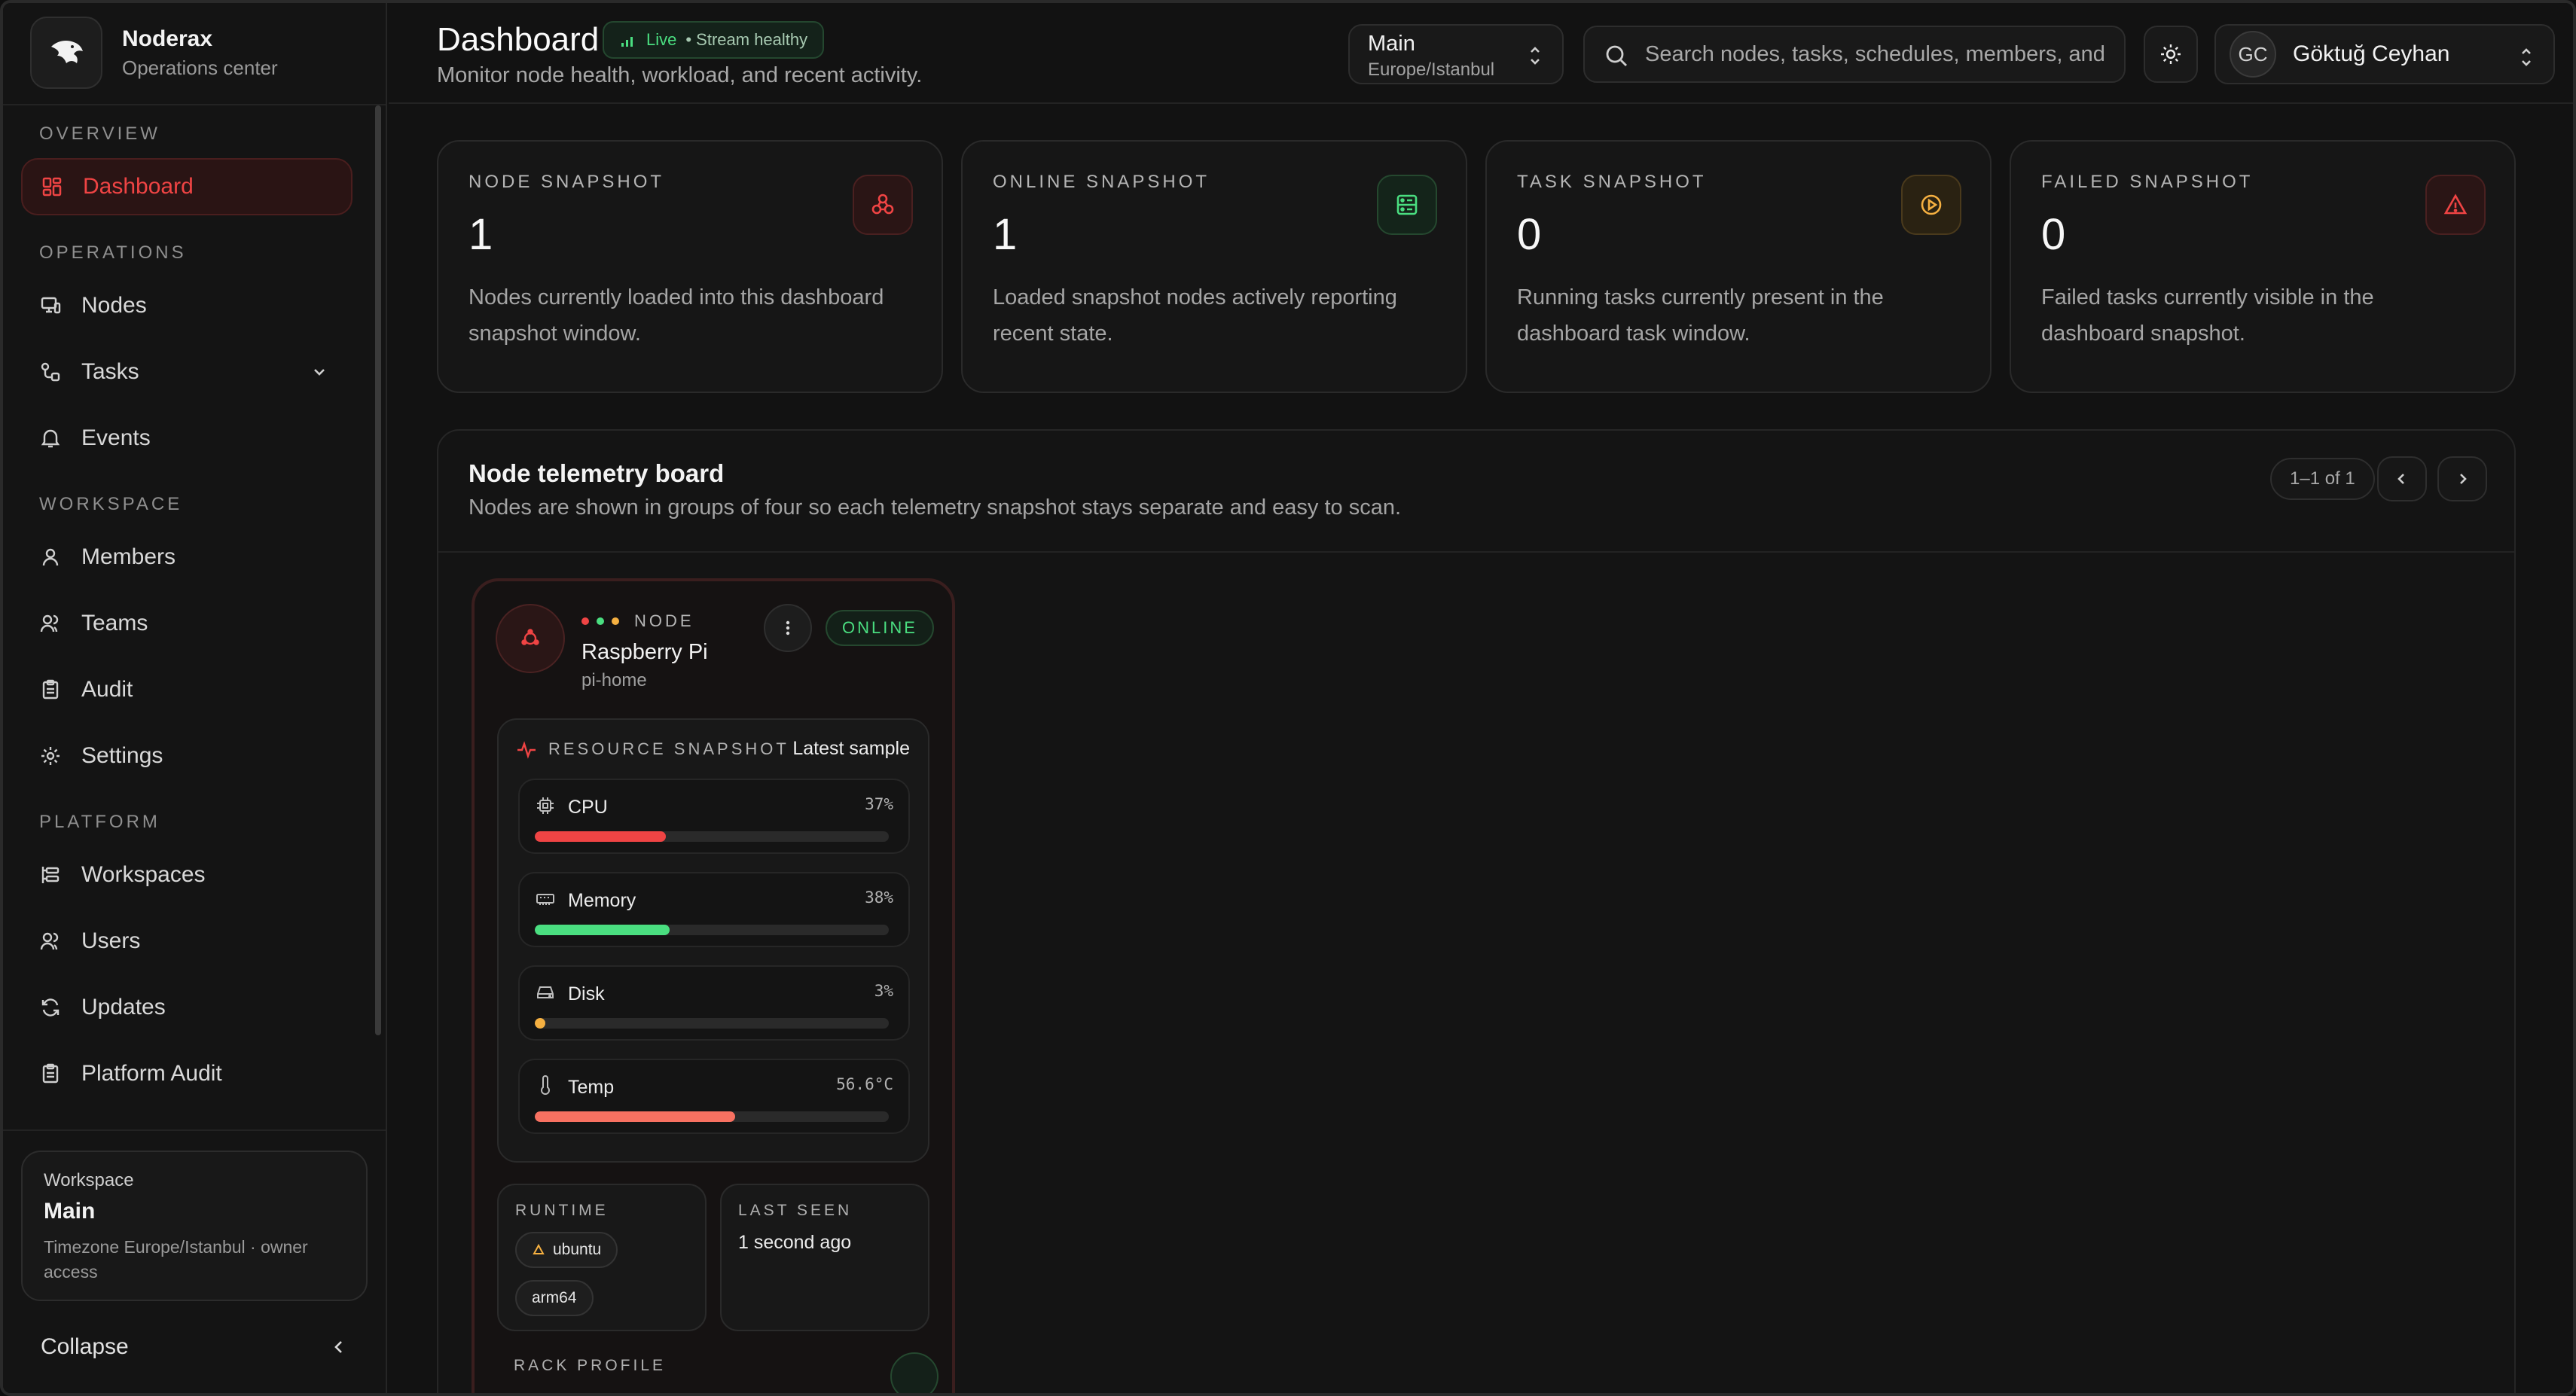 Image resolution: width=2576 pixels, height=1396 pixels. What do you see at coordinates (2323, 479) in the screenshot?
I see `pagination-indicator: 1–1 of 1` at bounding box center [2323, 479].